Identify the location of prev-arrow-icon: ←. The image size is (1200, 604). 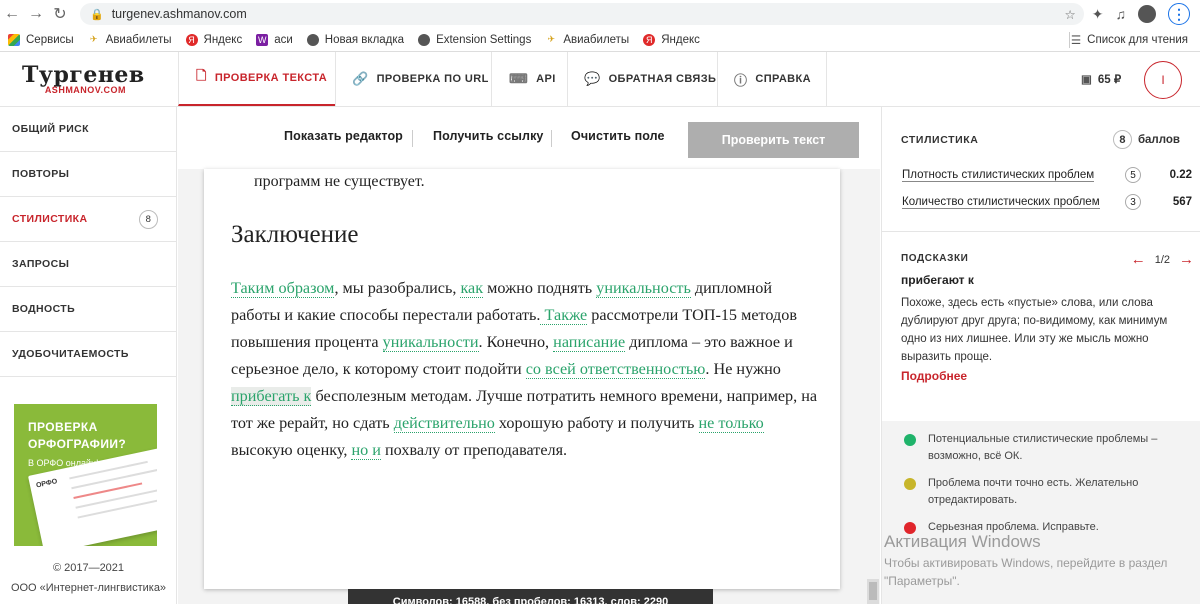
(1138, 259).